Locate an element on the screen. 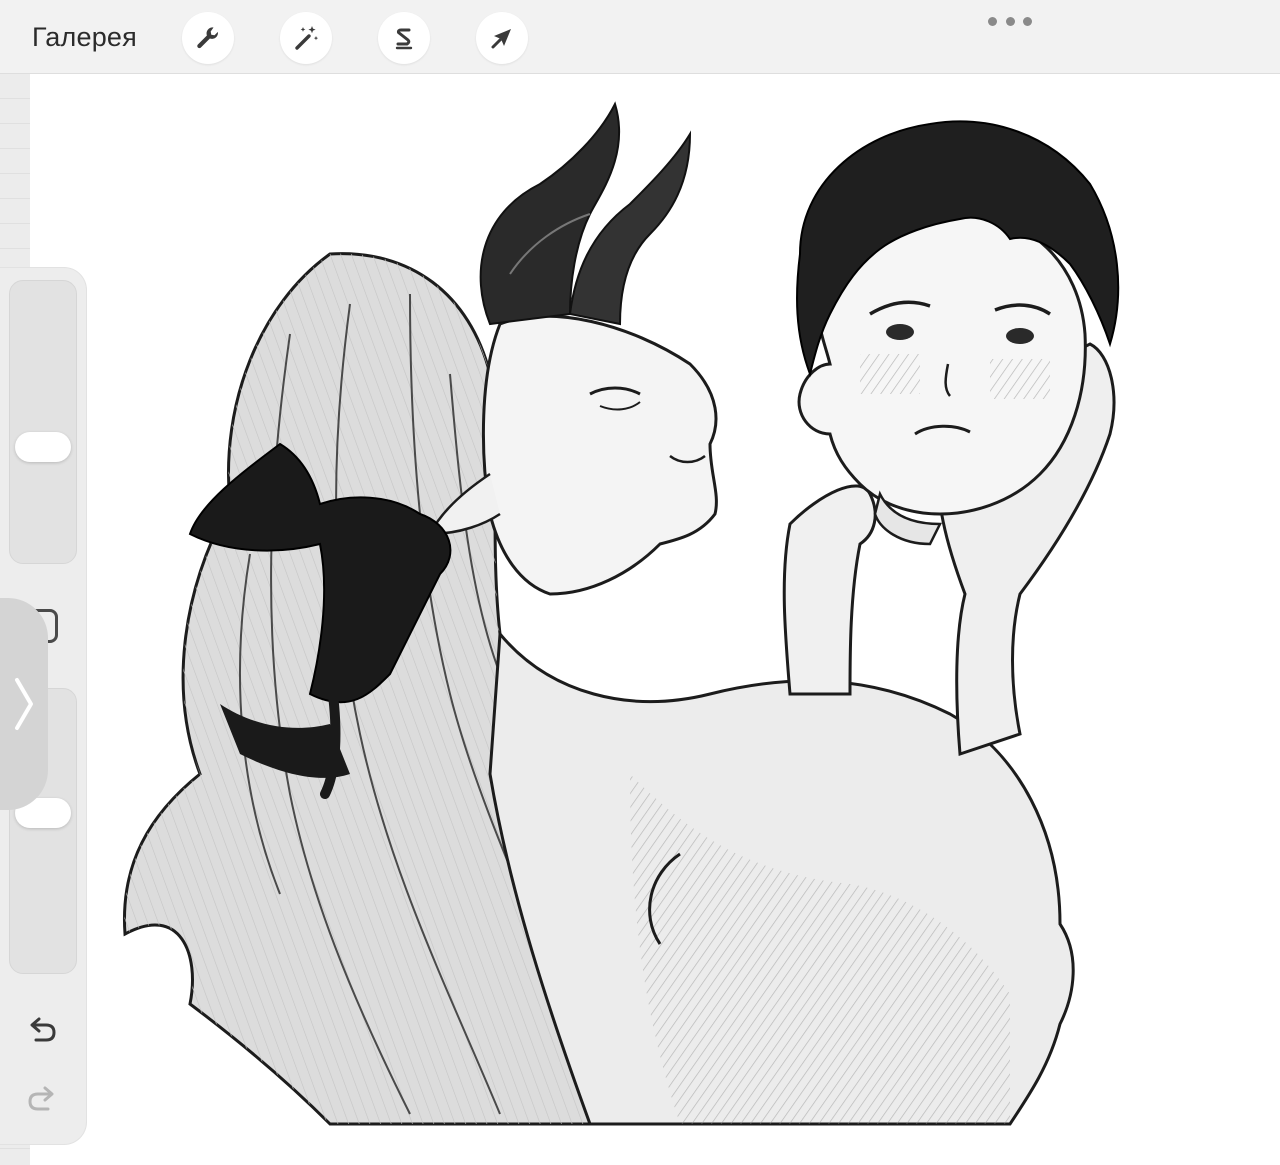  transform-arrow-icon is located at coordinates (501, 39).